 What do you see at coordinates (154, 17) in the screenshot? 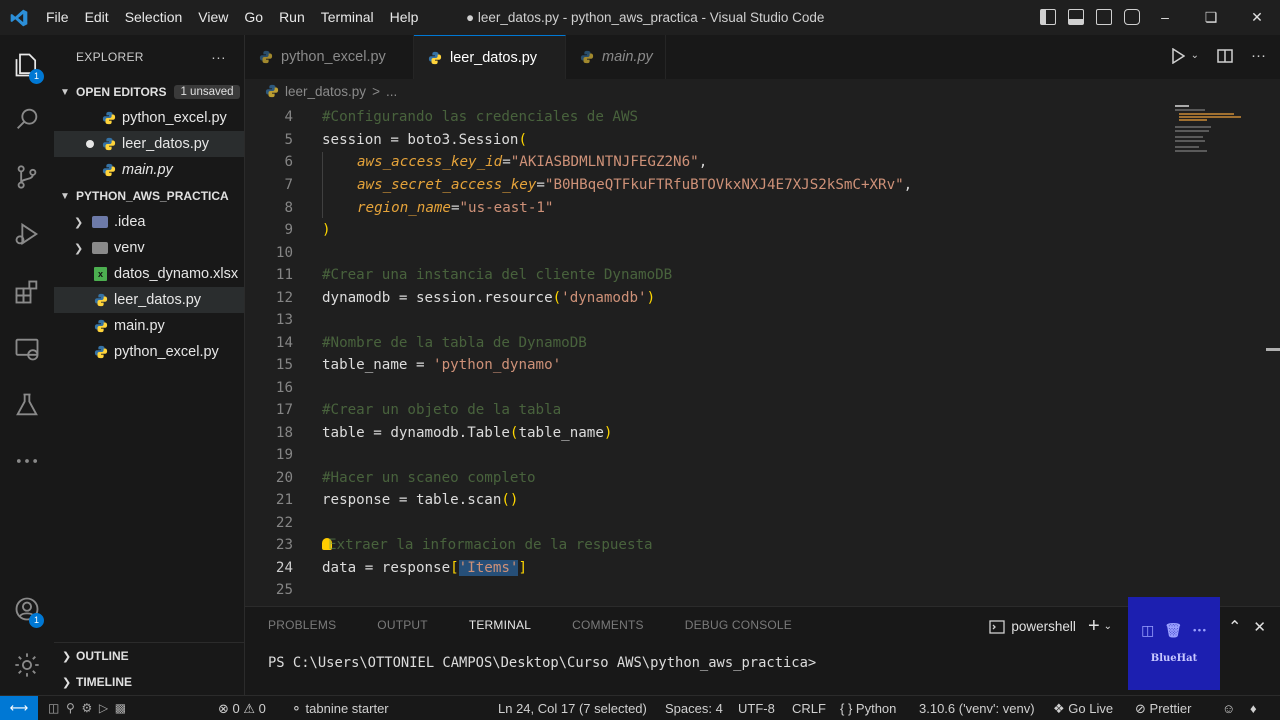
I see `menu-selection: Selection` at bounding box center [154, 17].